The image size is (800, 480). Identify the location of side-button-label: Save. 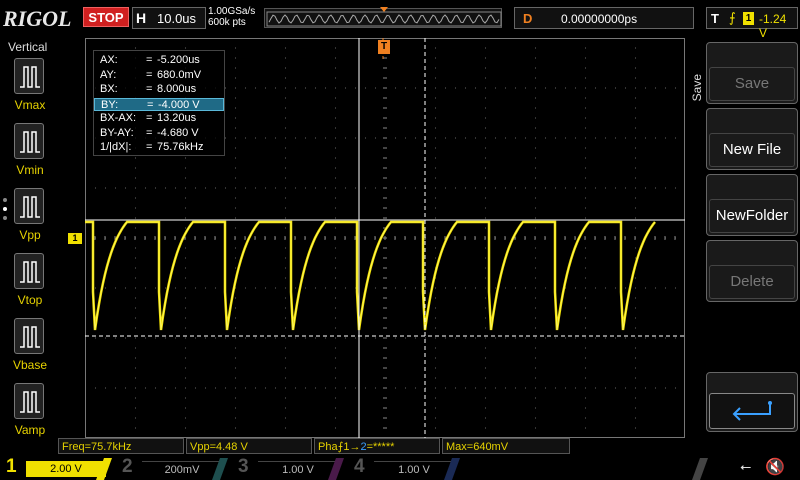
(752, 83).